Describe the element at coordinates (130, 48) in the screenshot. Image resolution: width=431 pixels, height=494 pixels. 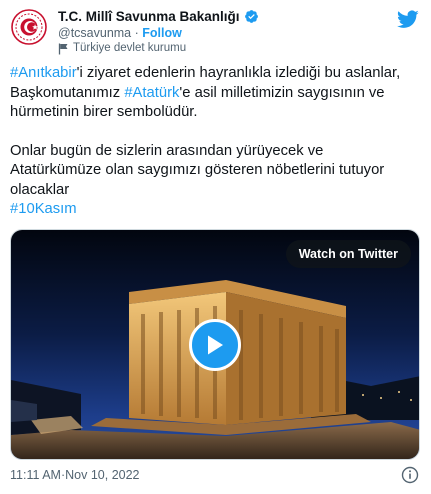
I see `government-label-text: Türkiye devlet kurumu` at that location.